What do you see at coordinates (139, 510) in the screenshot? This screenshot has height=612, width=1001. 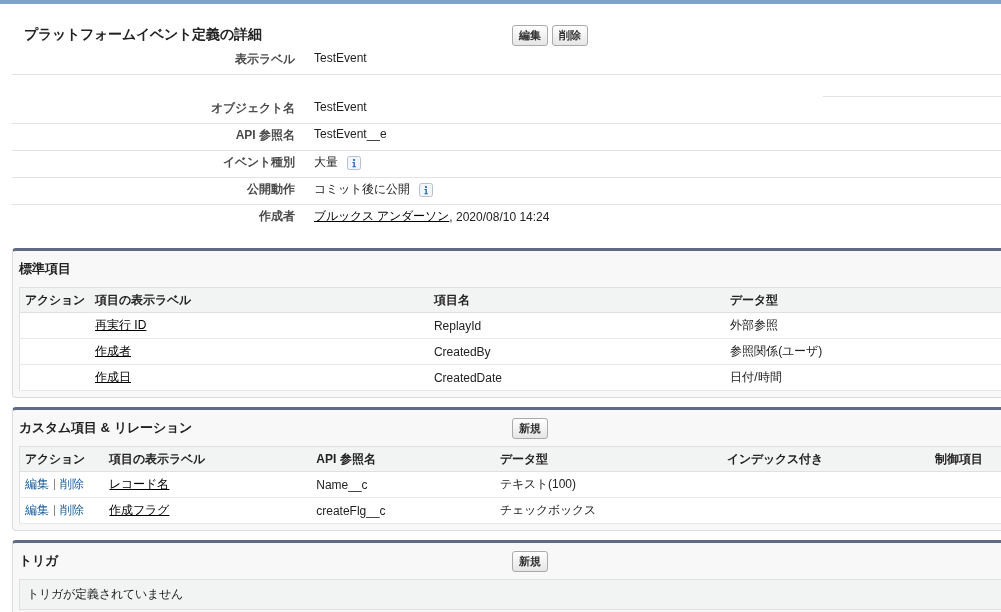 I see `field-link: 作成フラグ` at bounding box center [139, 510].